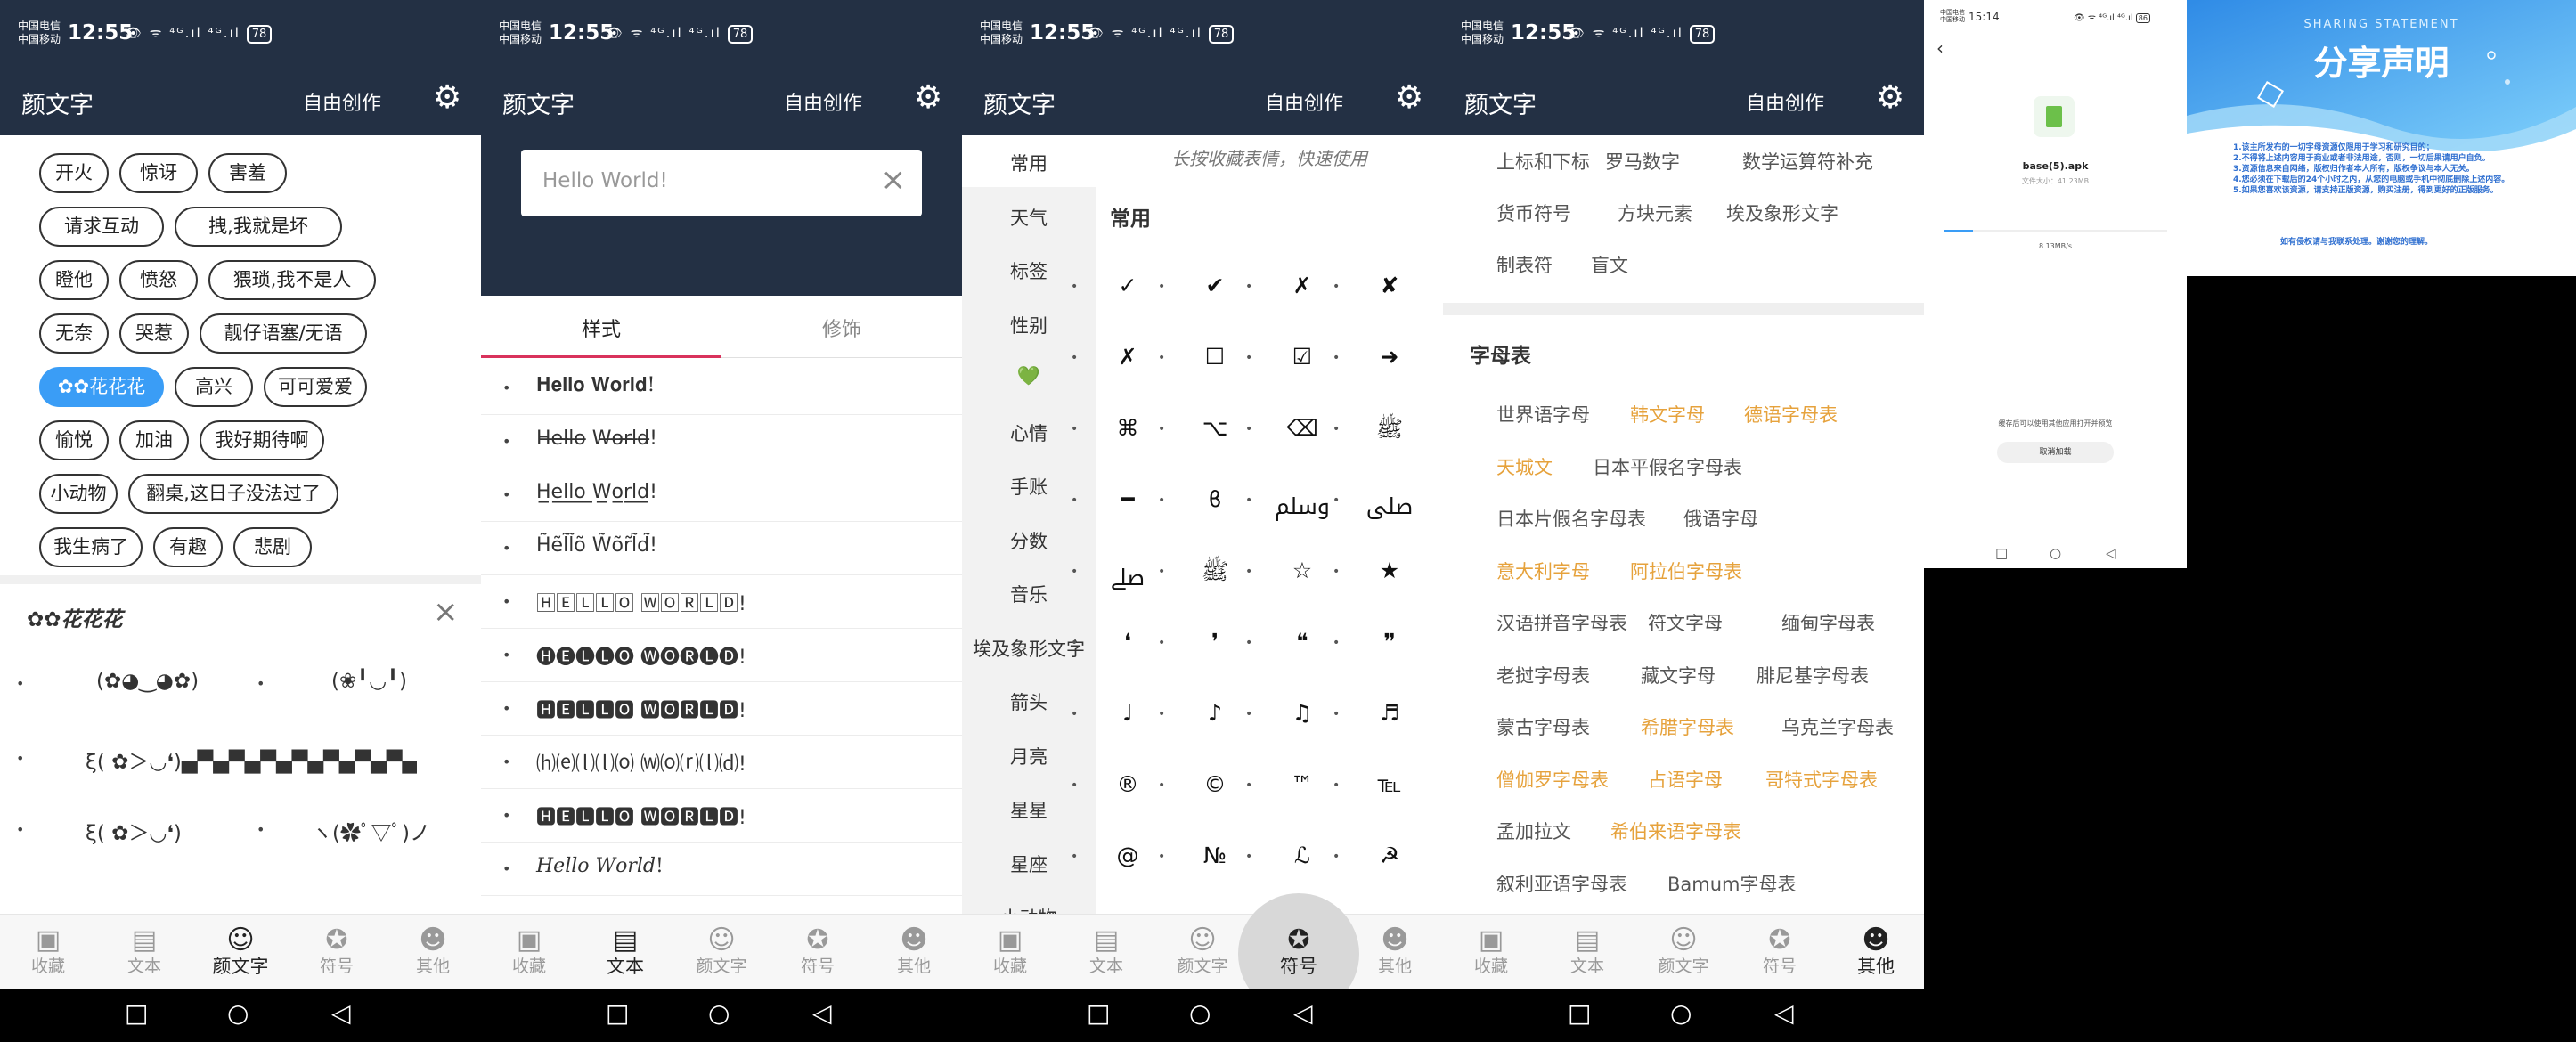 The width and height of the screenshot is (2576, 1042). What do you see at coordinates (272, 547) in the screenshot?
I see `category-chip: 悲剧` at bounding box center [272, 547].